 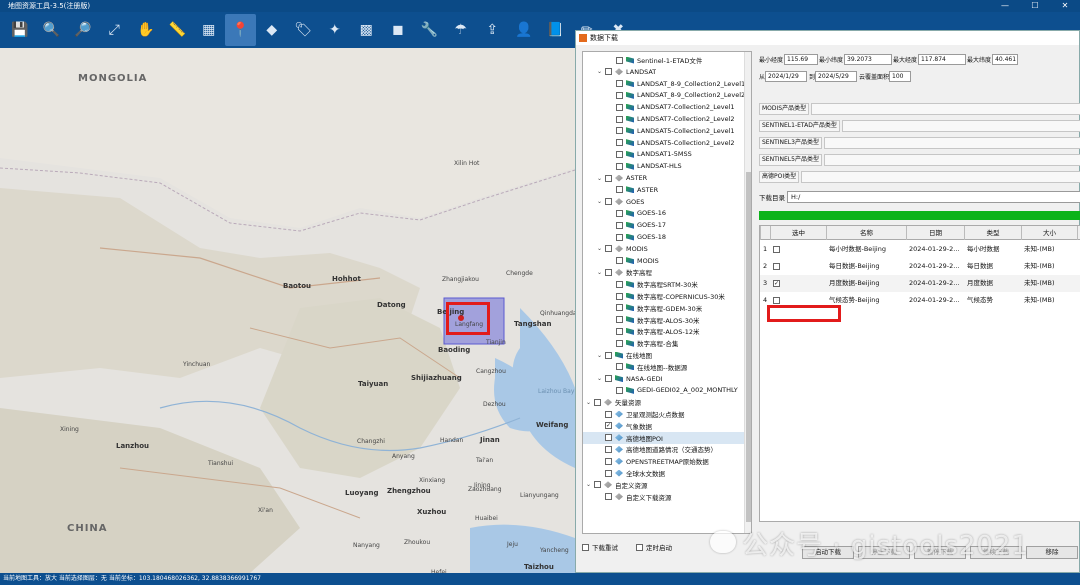 I want to click on column-header: 名称, so click(x=866, y=233).